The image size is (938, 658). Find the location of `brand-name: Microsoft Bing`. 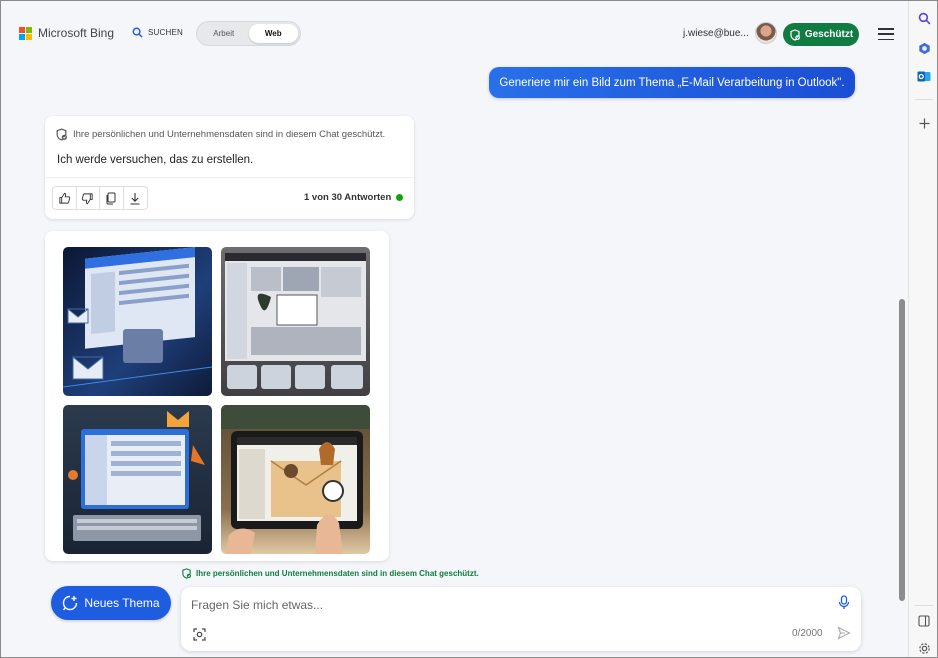

brand-name: Microsoft Bing is located at coordinates (76, 33).